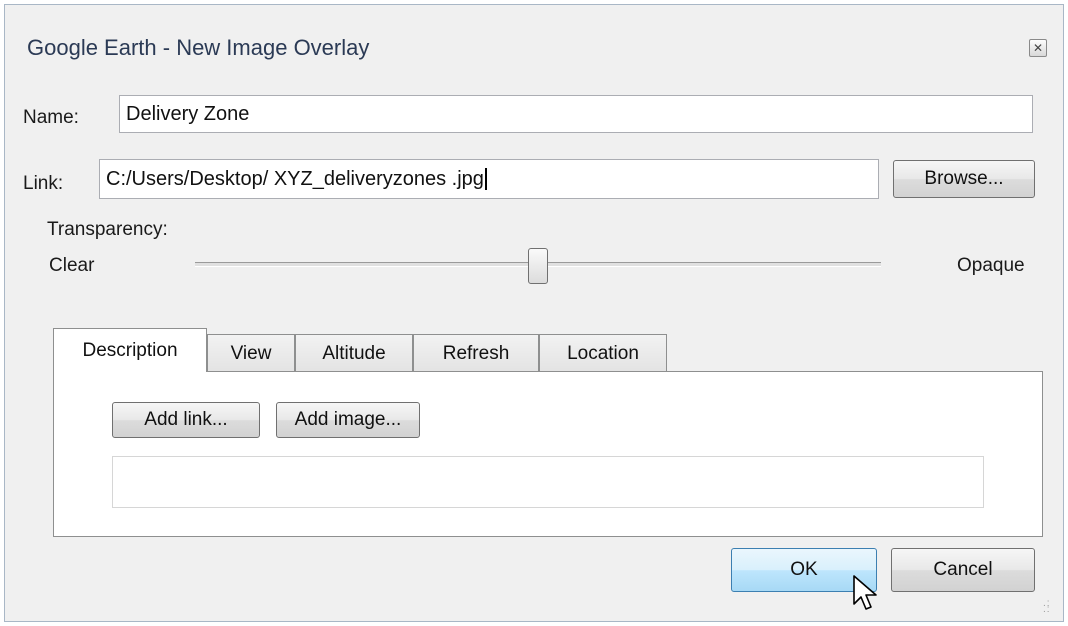 The width and height of the screenshot is (1068, 626). Describe the element at coordinates (188, 113) in the screenshot. I see `name-input-value: Delivery Zone` at that location.